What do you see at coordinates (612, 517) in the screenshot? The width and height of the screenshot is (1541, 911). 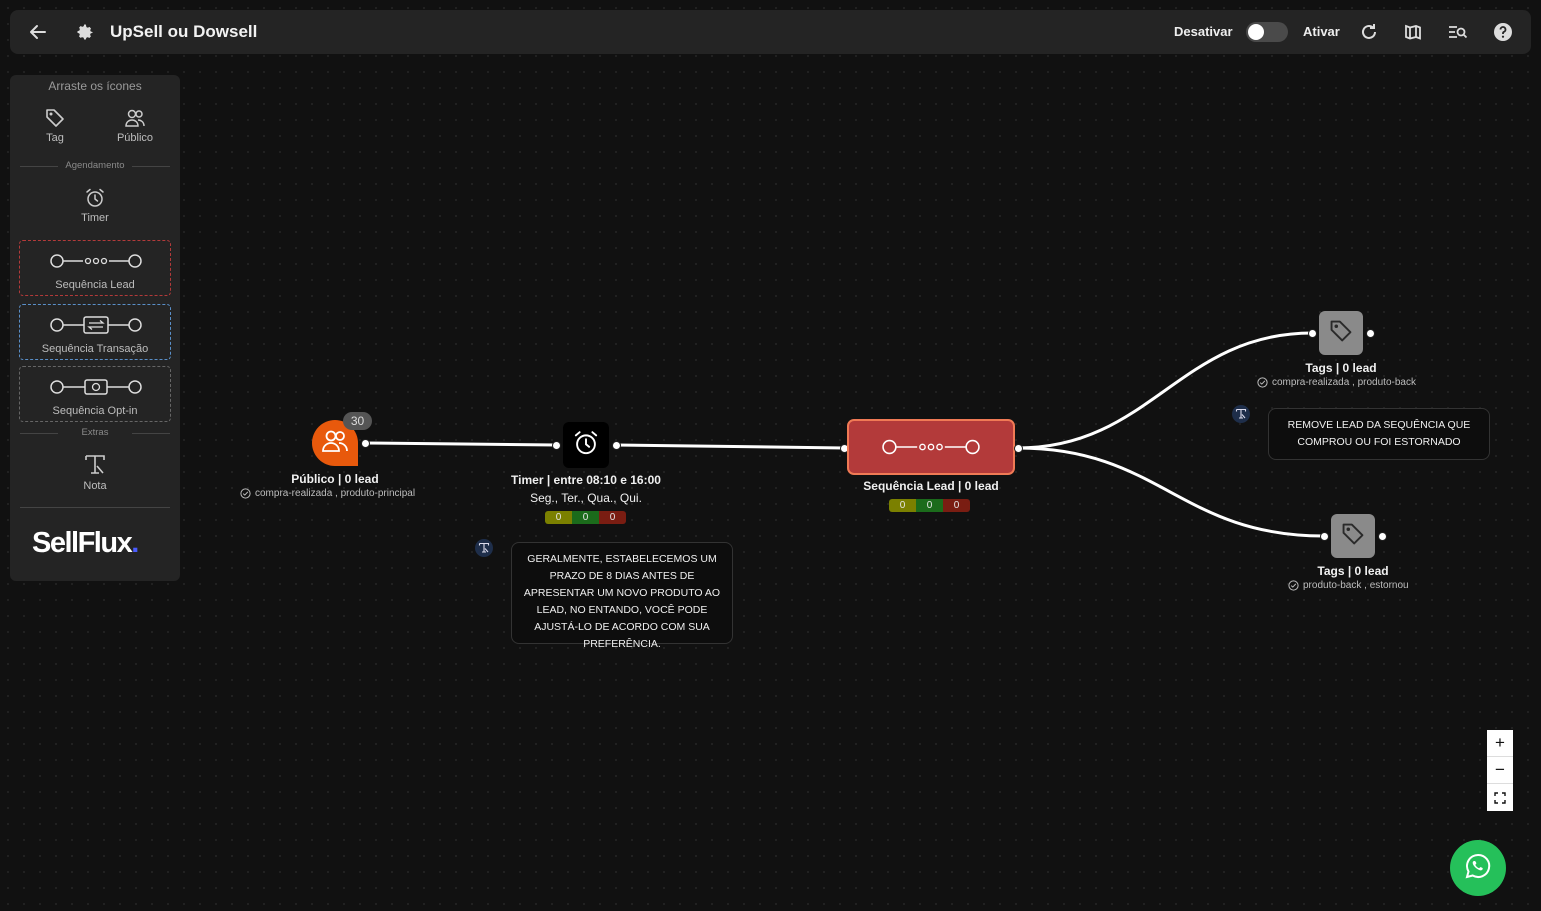 I see `timer-counter-error: 0` at bounding box center [612, 517].